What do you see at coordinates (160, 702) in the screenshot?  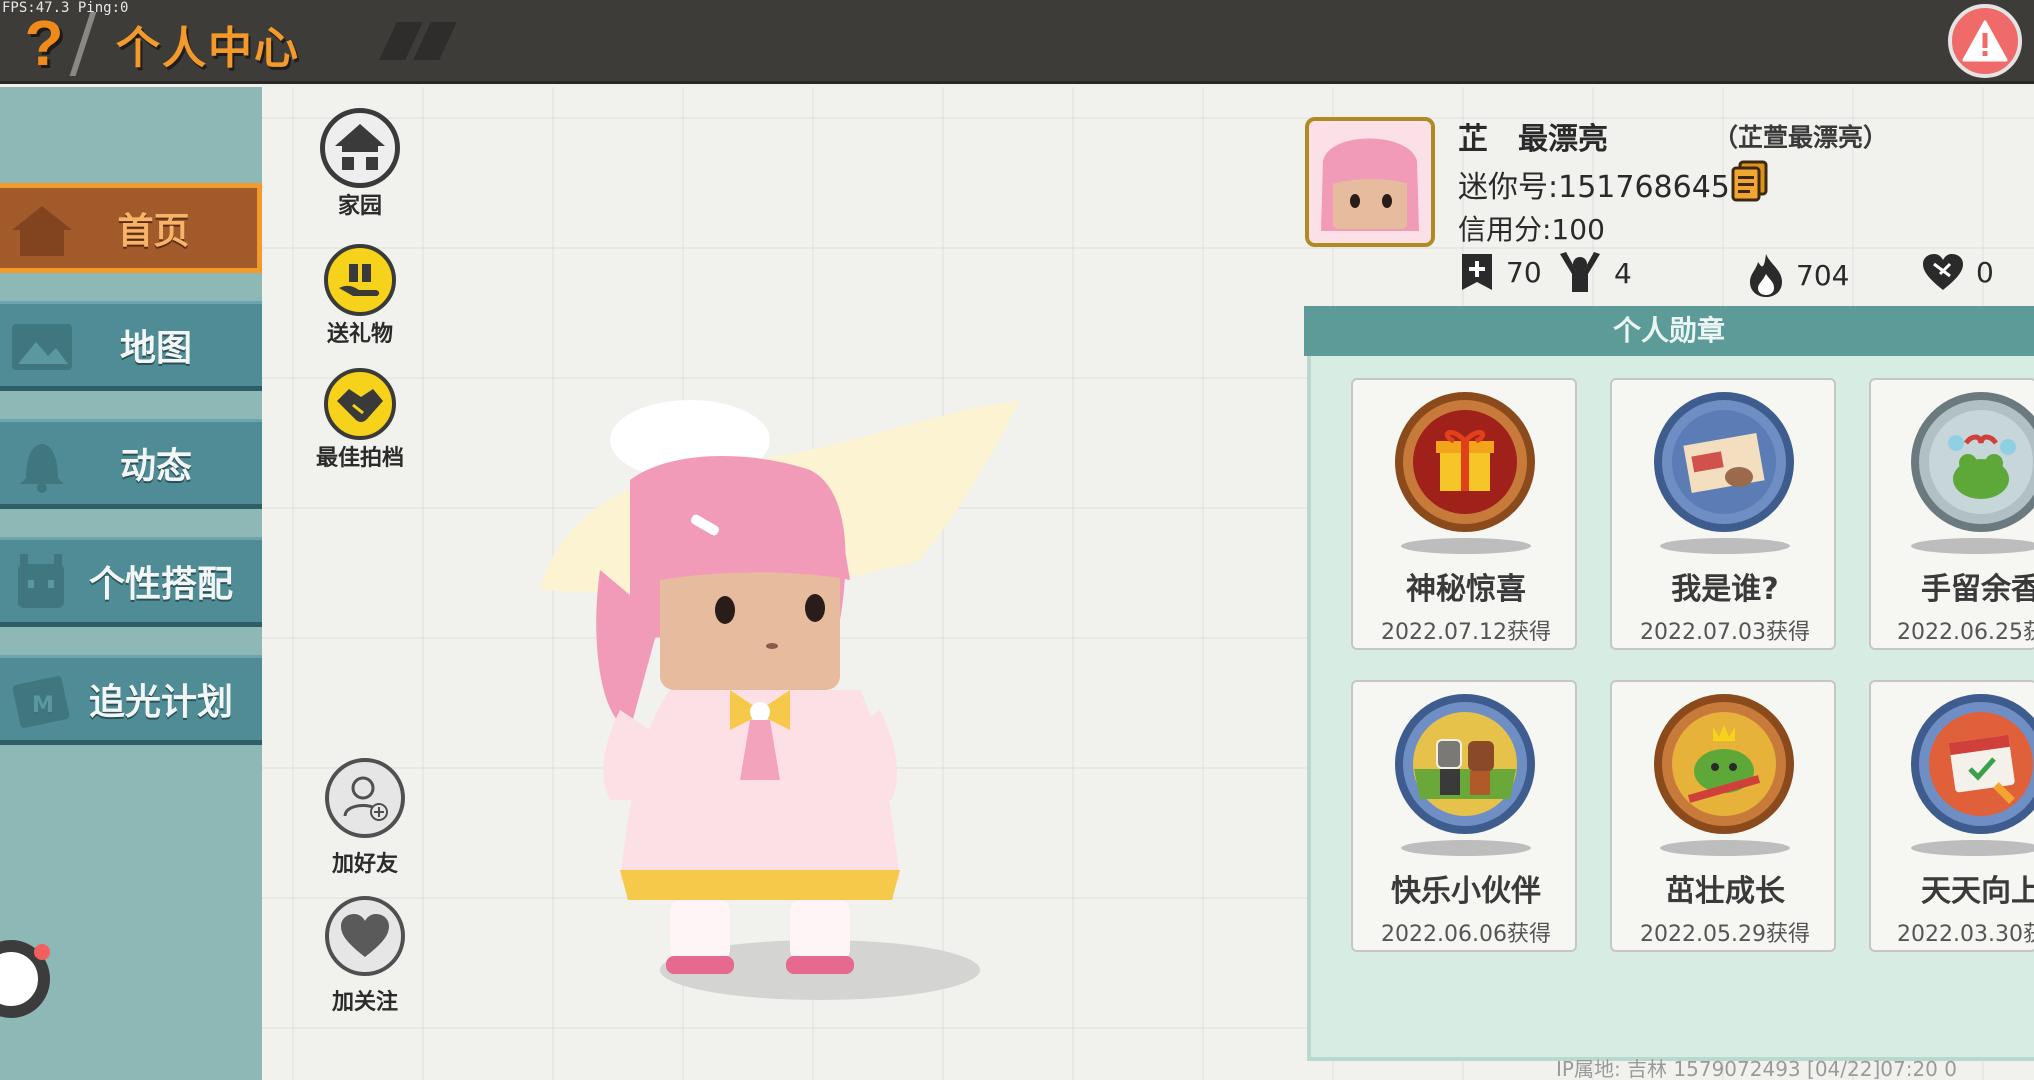 I see `nav-label: 追光计划` at bounding box center [160, 702].